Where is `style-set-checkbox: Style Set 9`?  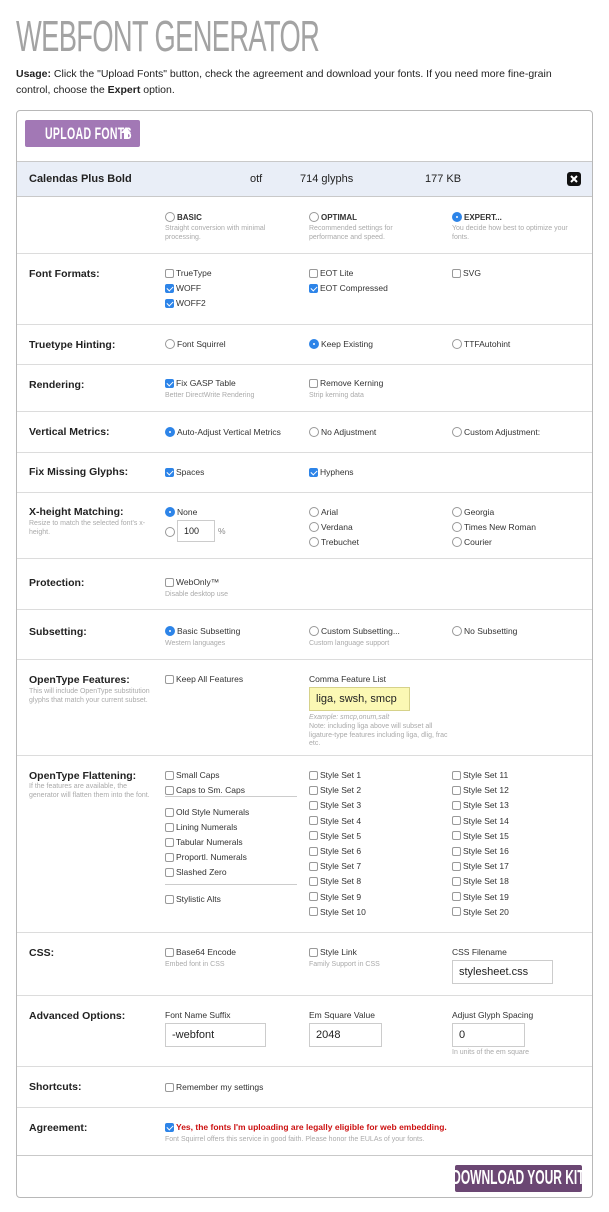
style-set-checkbox: Style Set 9 is located at coordinates (335, 897).